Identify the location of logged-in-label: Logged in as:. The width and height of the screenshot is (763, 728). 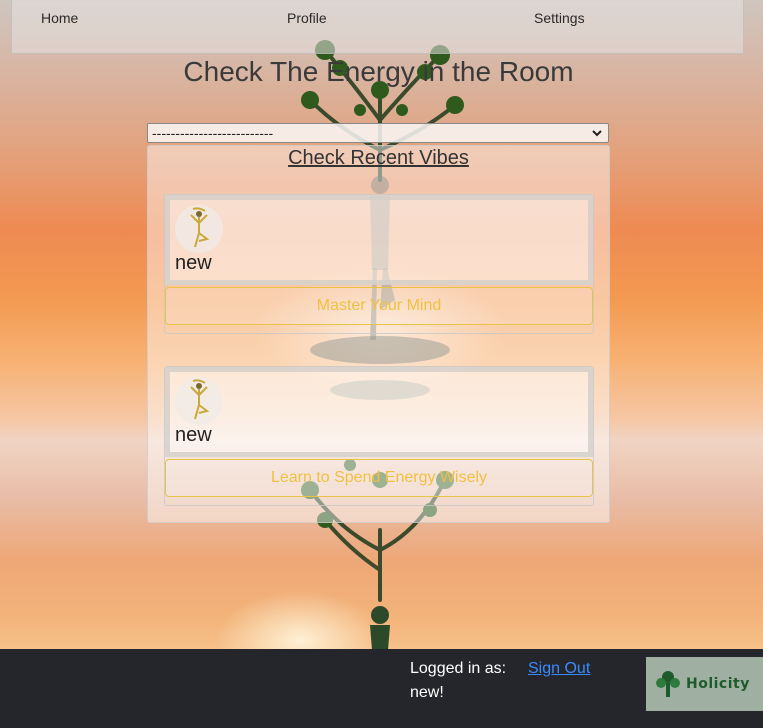
(458, 668).